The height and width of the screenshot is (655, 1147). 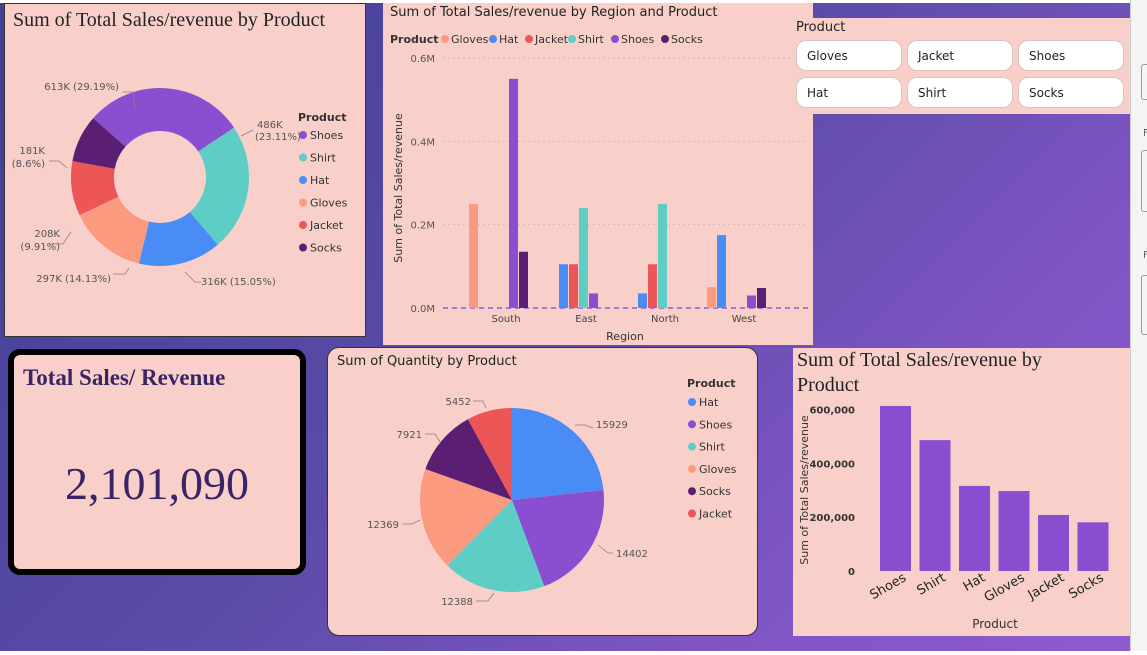 I want to click on region-bar-east-shirt, so click(x=583, y=258).